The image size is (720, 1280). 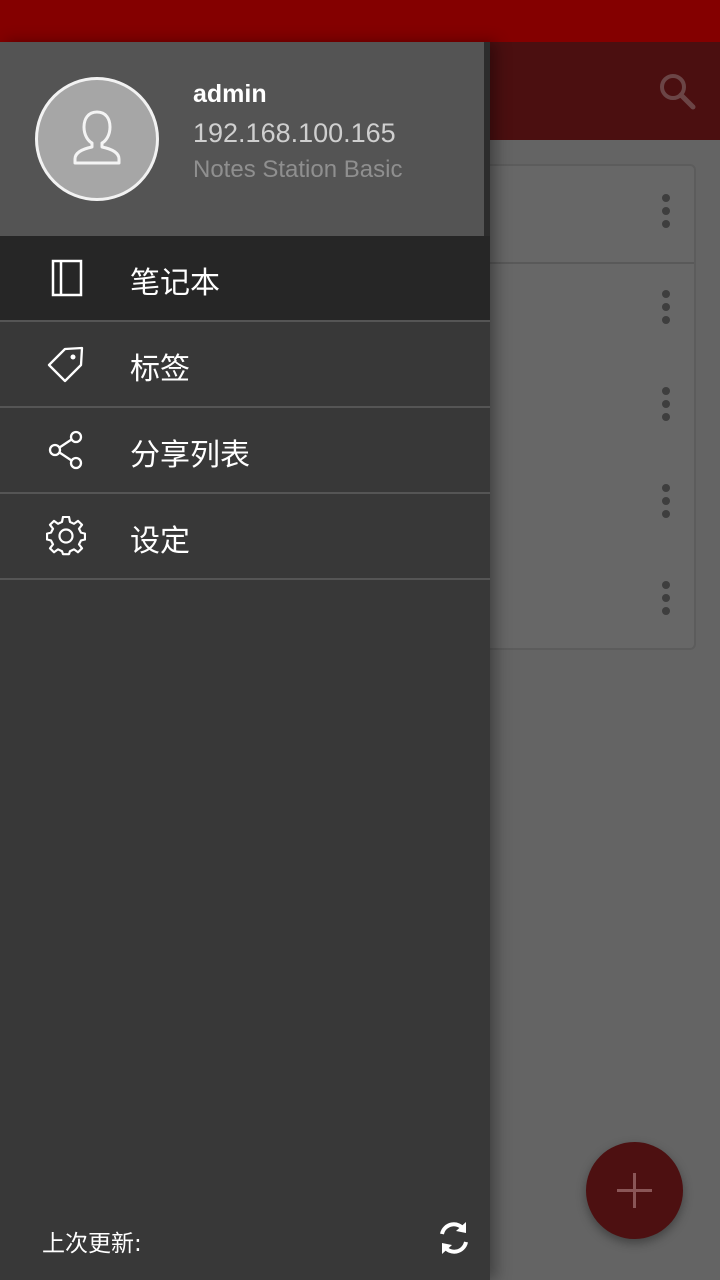 I want to click on menu-item-shared-list: 分享列表, so click(x=245, y=451).